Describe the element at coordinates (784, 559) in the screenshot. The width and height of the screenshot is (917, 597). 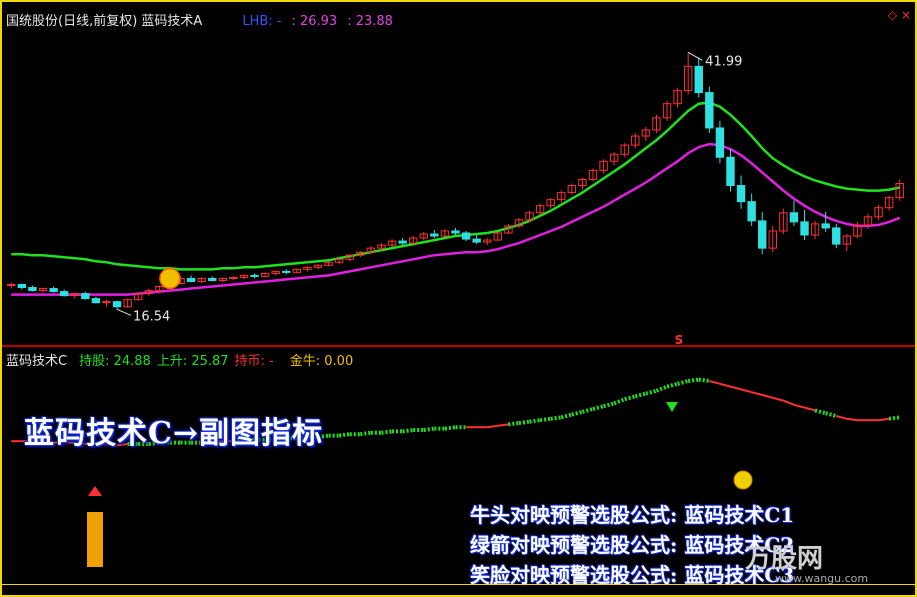
I see `watermark-logo: 万股网` at that location.